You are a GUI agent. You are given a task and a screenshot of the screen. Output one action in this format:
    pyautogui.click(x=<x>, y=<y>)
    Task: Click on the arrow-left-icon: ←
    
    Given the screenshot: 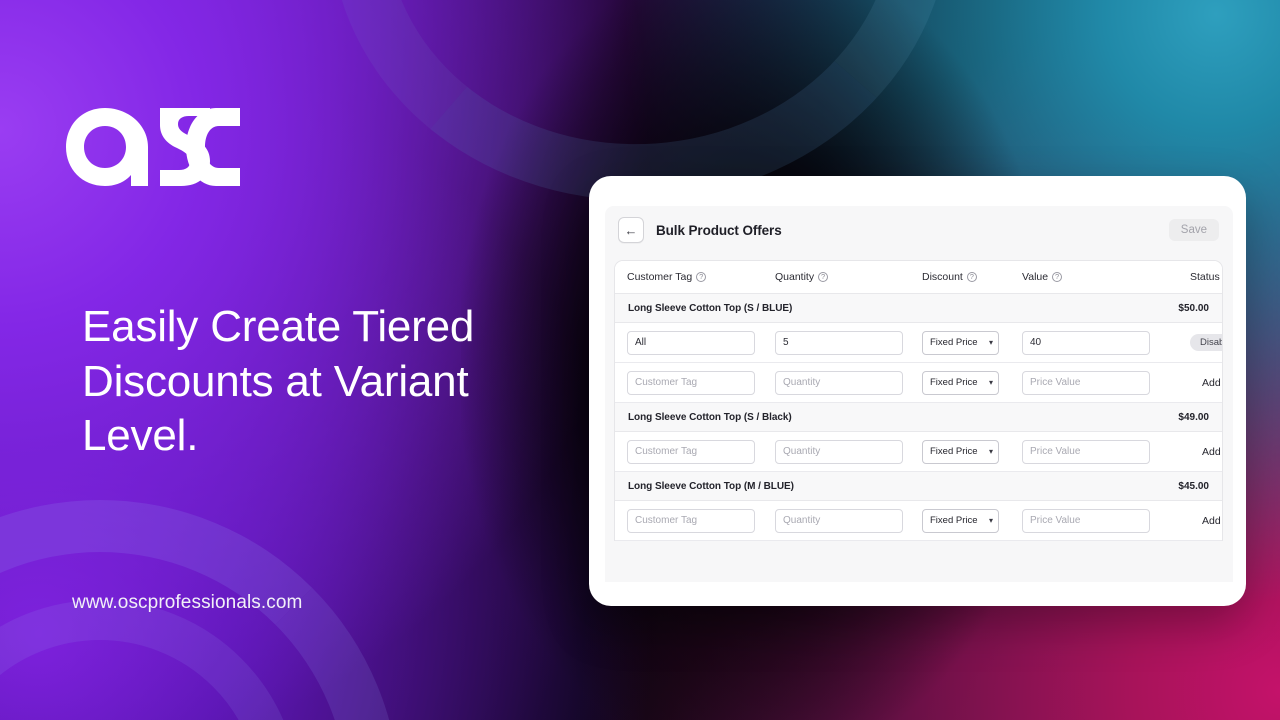 What is the action you would take?
    pyautogui.click(x=631, y=230)
    